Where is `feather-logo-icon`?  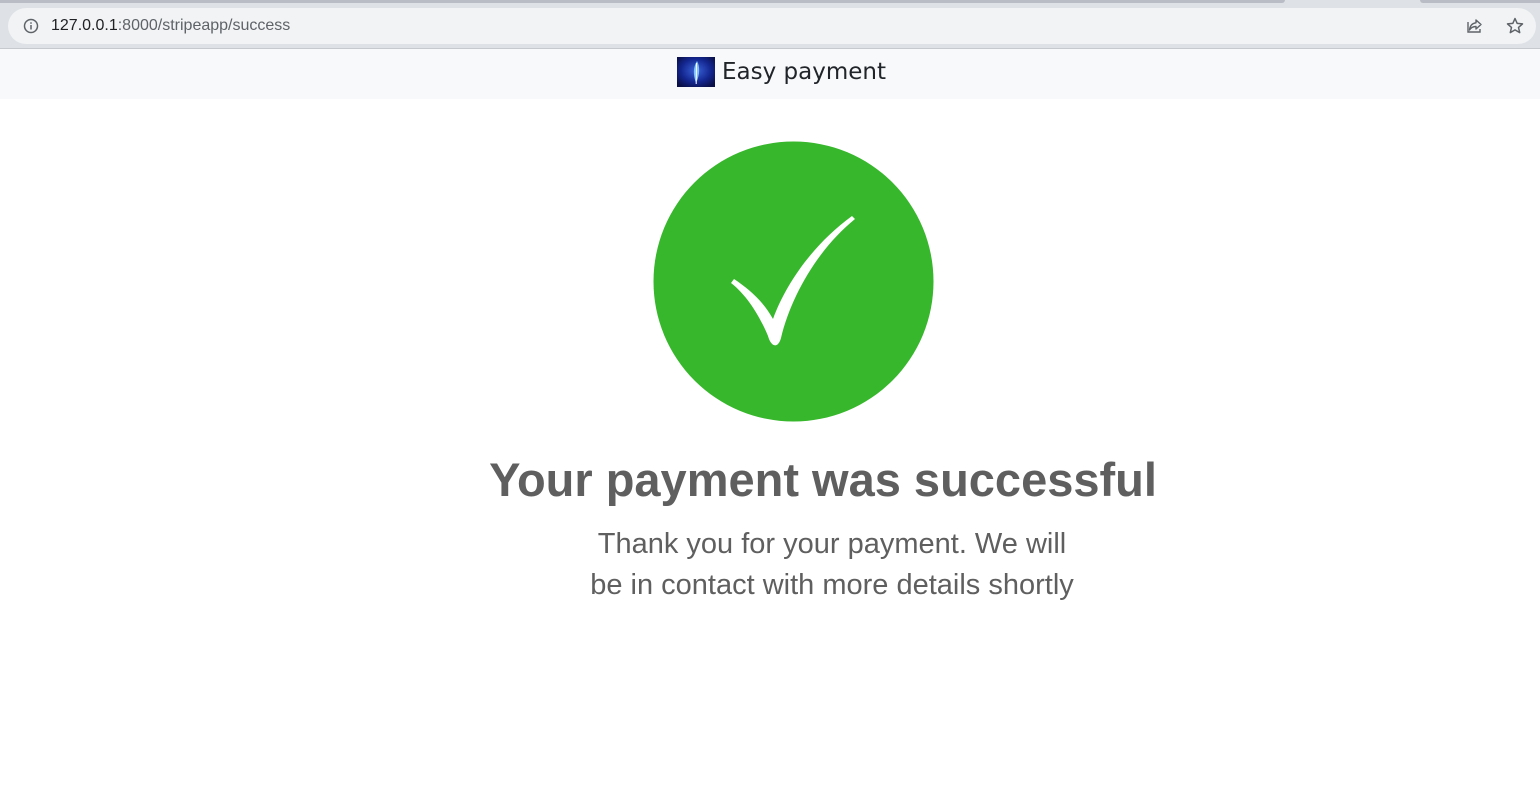
feather-logo-icon is located at coordinates (696, 72).